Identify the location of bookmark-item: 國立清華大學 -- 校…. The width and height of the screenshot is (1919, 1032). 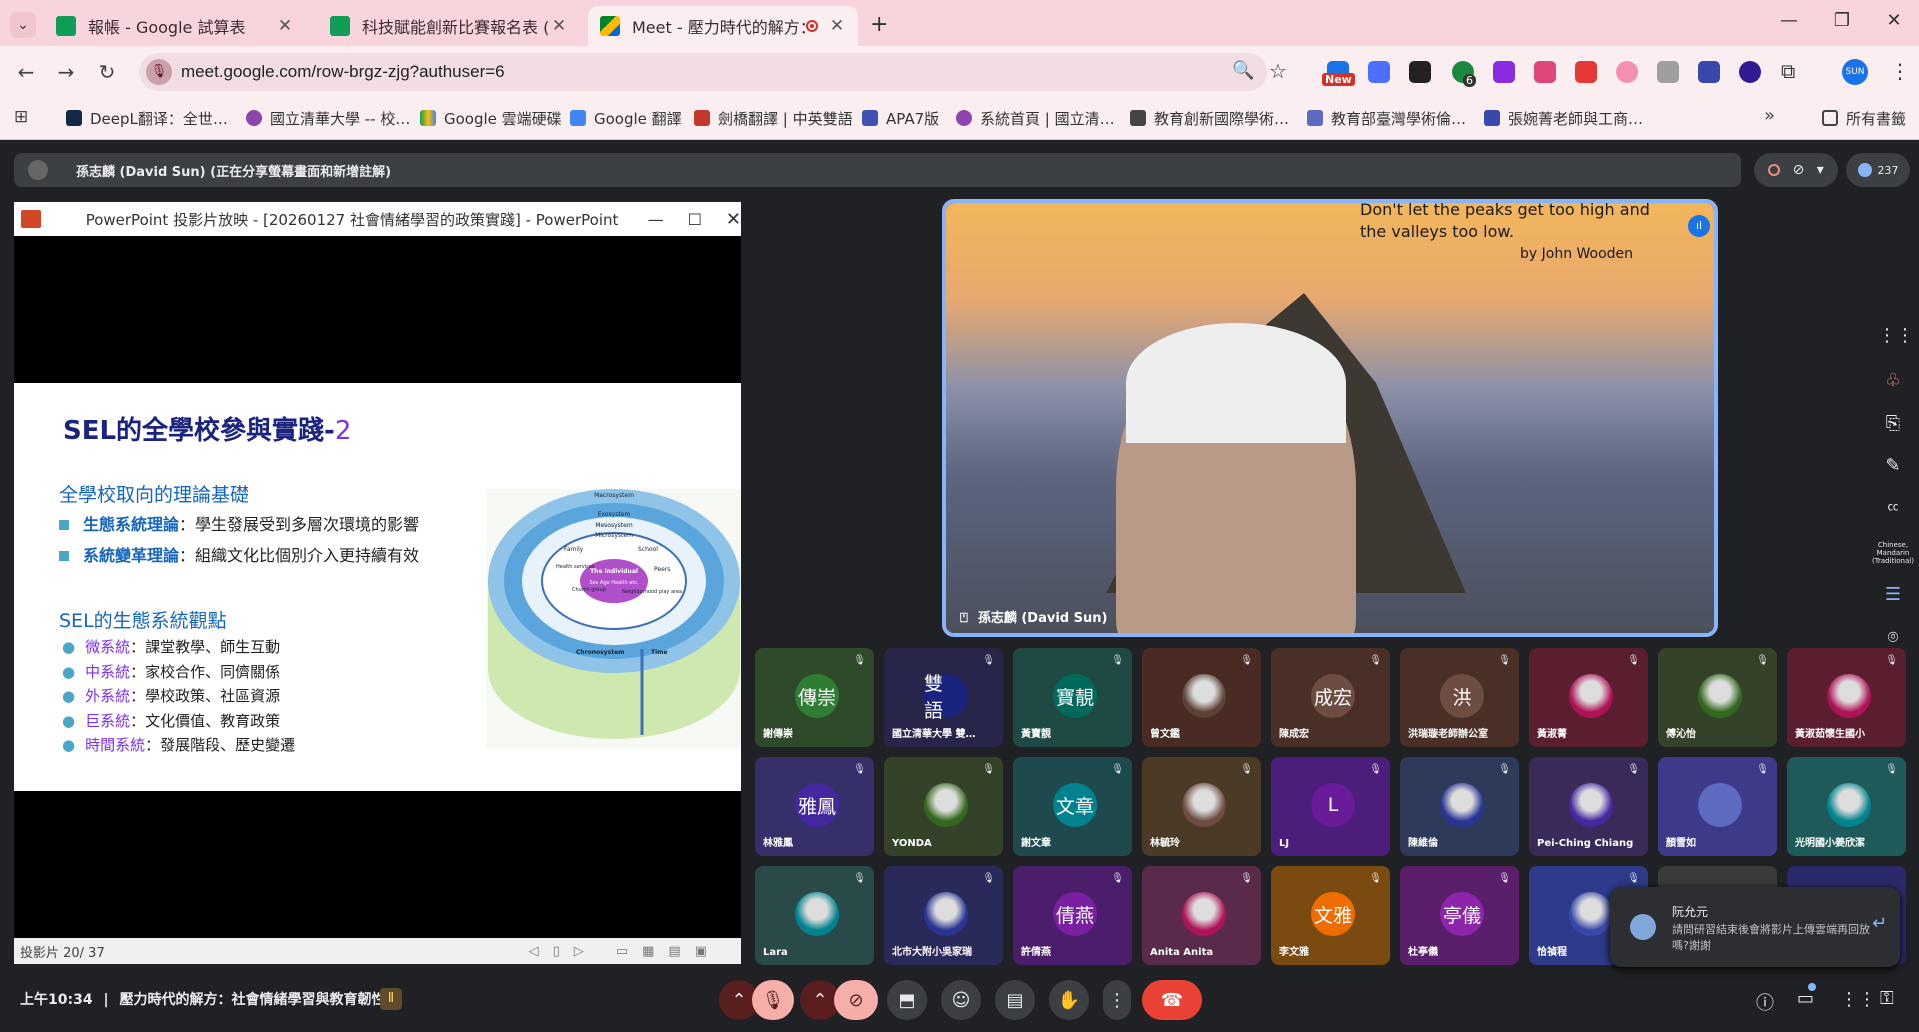
(328, 118).